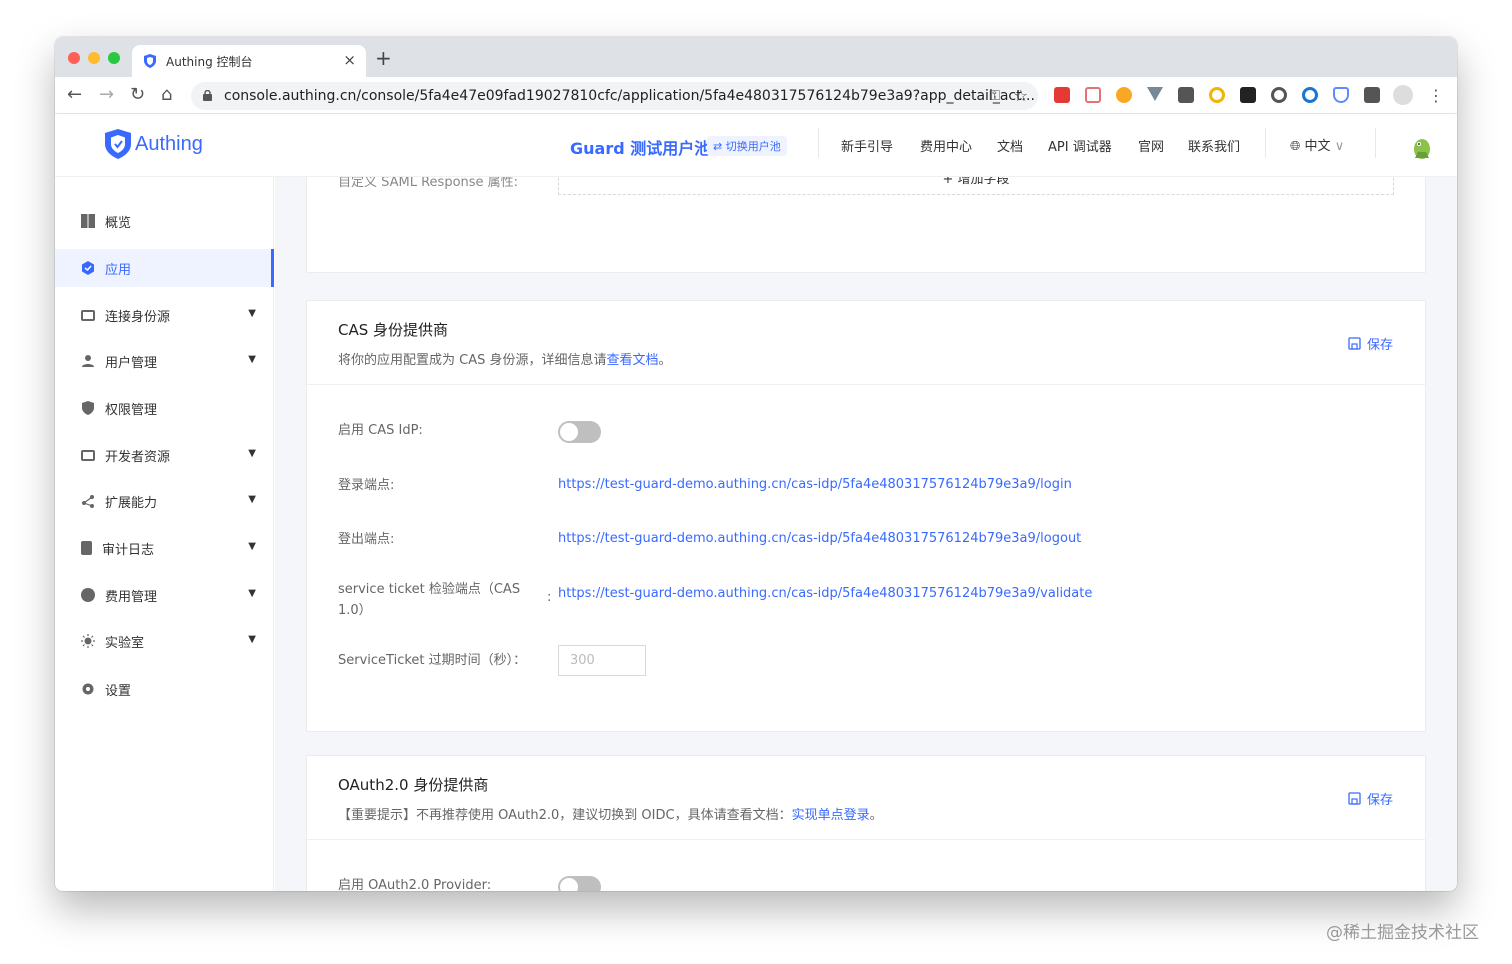 The width and height of the screenshot is (1512, 964). I want to click on extension-grid-icon, so click(1186, 95).